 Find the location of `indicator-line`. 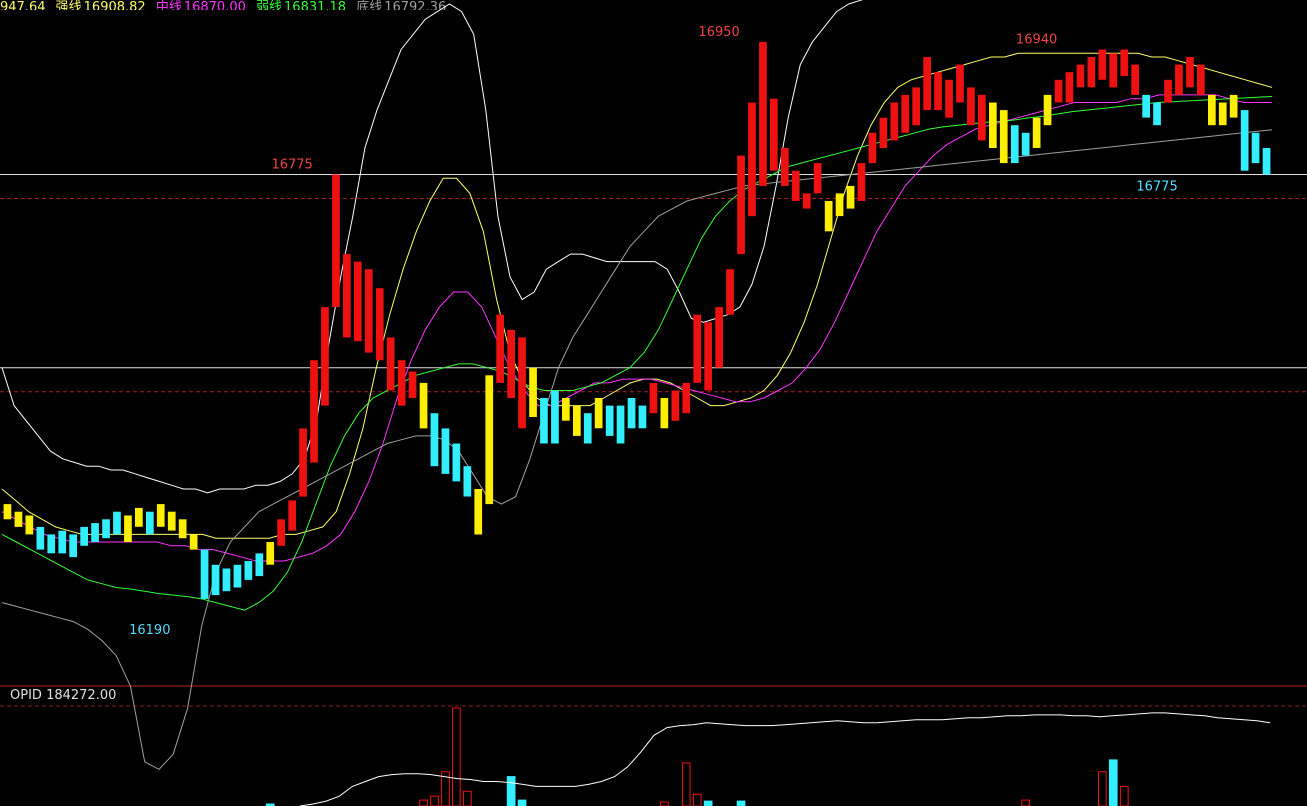

indicator-line is located at coordinates (785, 759).